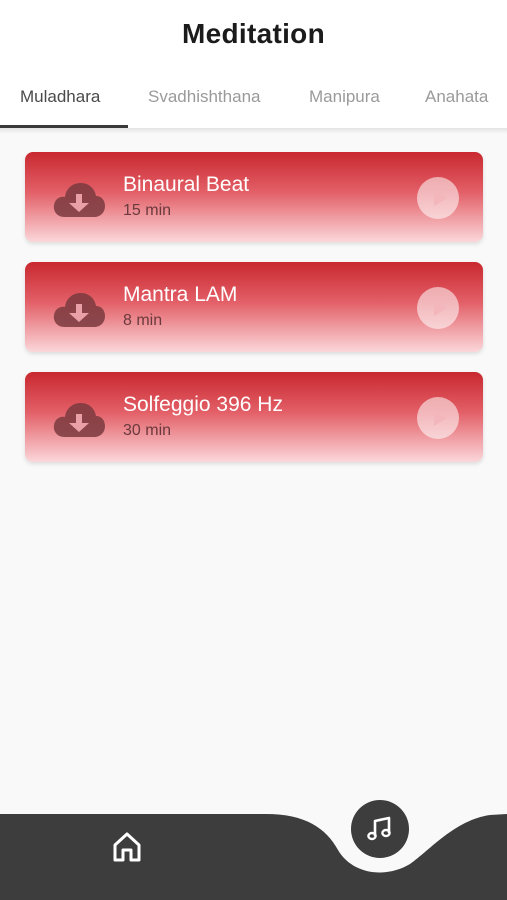 This screenshot has height=900, width=507. Describe the element at coordinates (204, 104) in the screenshot. I see `tab-svadhishthana: Svadhishthana` at that location.